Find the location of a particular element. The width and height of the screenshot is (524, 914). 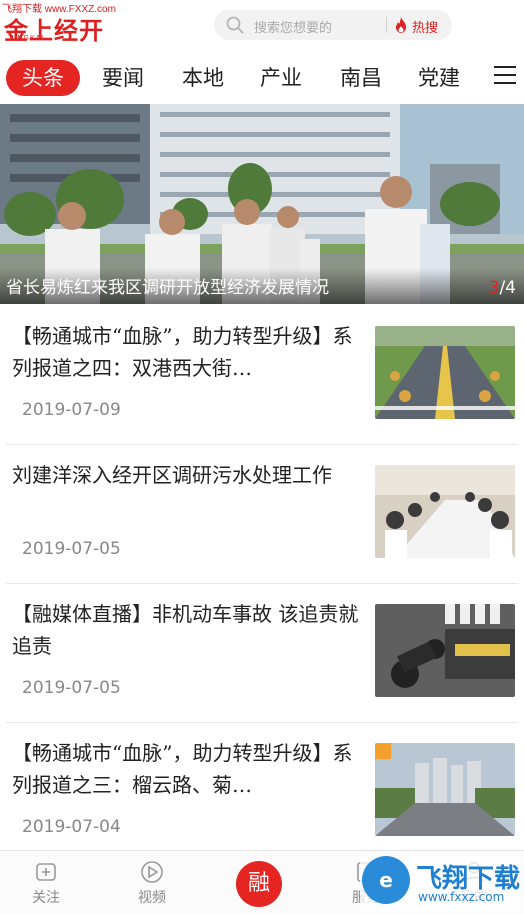

banner-caption: 省长易炼红来我区调研开放型经济发展情况 is located at coordinates (167, 285).